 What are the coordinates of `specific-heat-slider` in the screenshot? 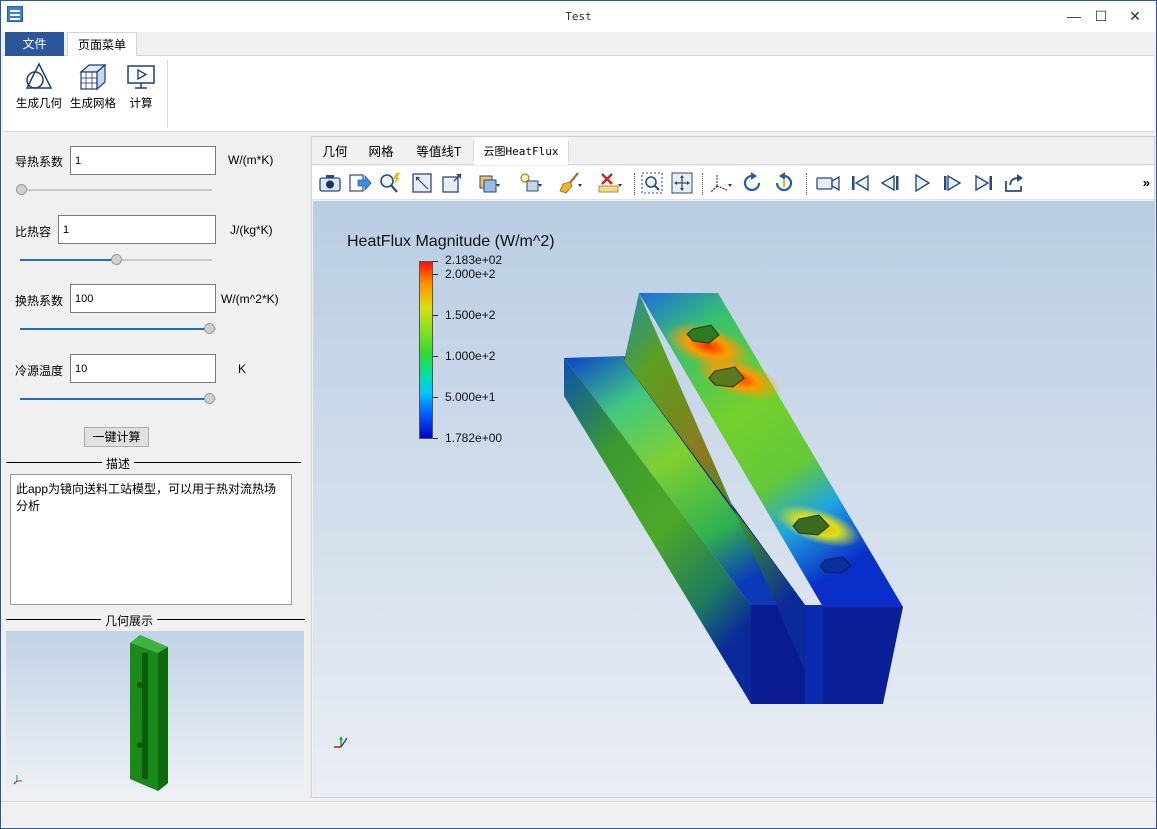 It's located at (116, 260).